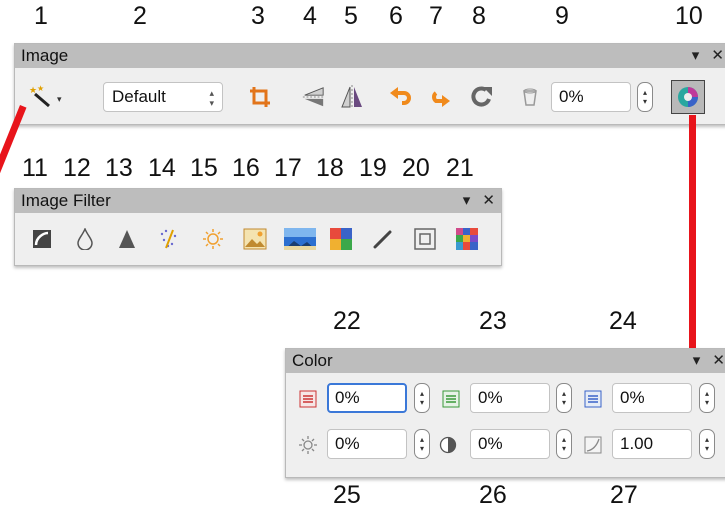 Image resolution: width=725 pixels, height=510 pixels. I want to click on transparency-icon, so click(530, 97).